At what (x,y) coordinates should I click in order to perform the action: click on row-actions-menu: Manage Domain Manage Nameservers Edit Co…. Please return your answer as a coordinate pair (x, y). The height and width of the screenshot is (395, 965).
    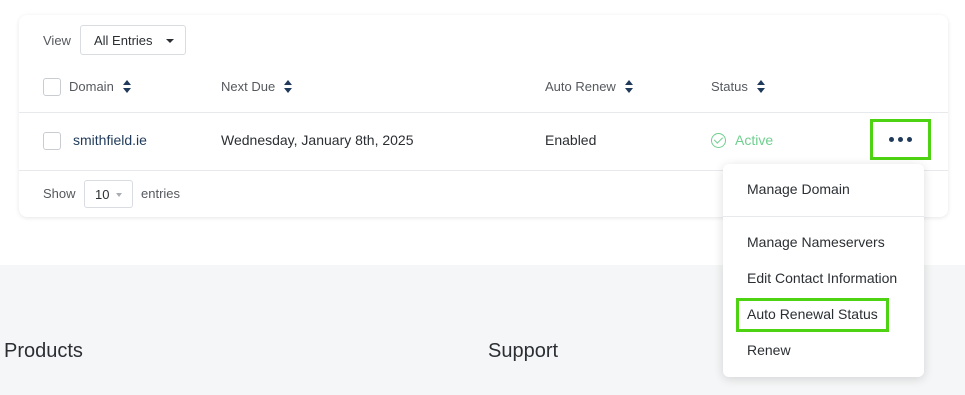
    Looking at the image, I should click on (823, 270).